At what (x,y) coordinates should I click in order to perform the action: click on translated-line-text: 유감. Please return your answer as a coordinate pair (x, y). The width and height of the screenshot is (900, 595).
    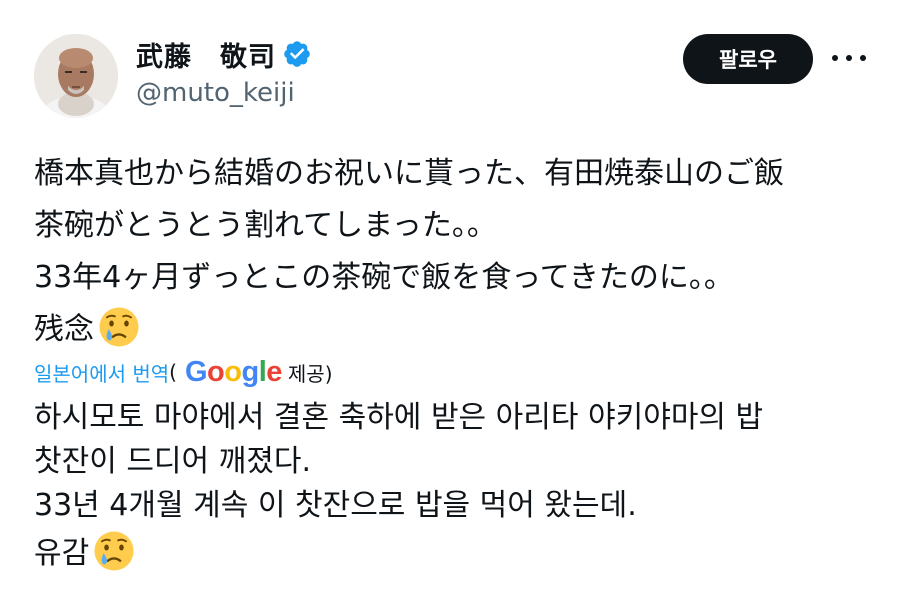
    Looking at the image, I should click on (62, 553).